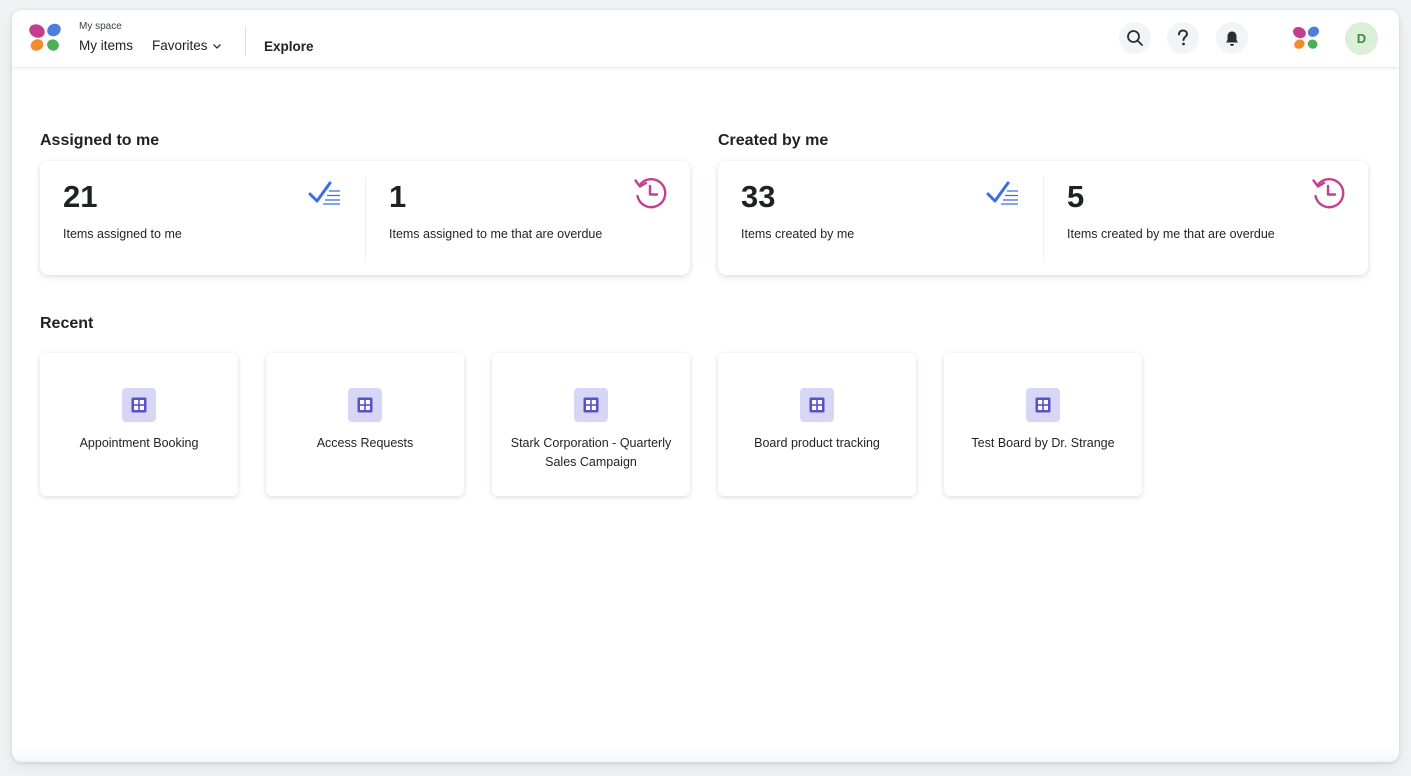  Describe the element at coordinates (150, 37) in the screenshot. I see `nav-group: My space My items Favorites` at that location.